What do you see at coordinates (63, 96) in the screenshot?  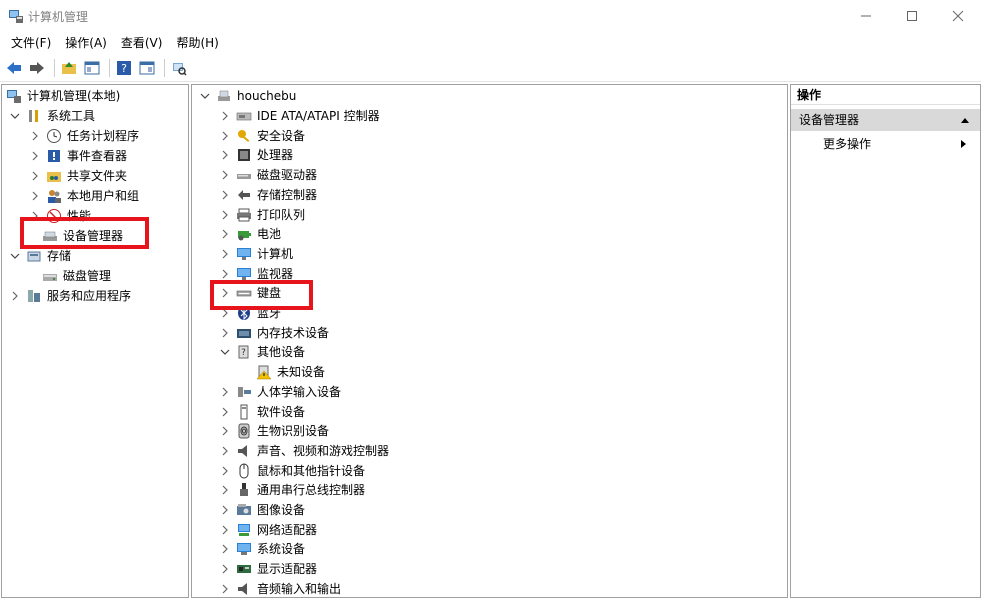 I see `tree-item-computer-management-local: 计算机管理(本地)` at bounding box center [63, 96].